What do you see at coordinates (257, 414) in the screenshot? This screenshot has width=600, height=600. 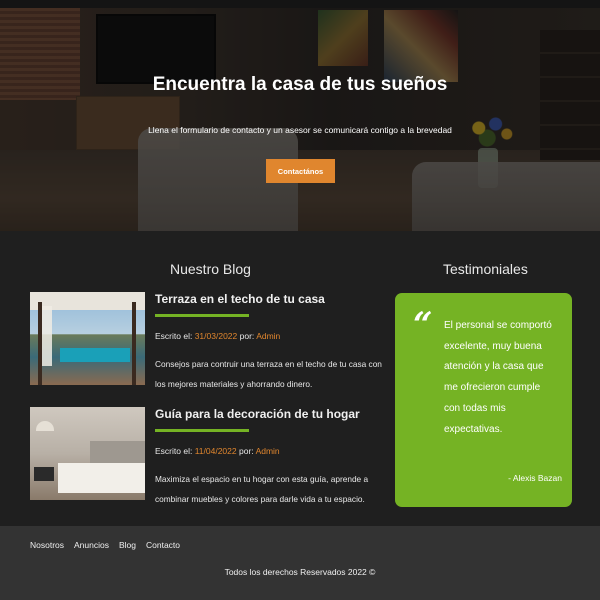 I see `blog-post-title: Guía para la decoración de tu hogar` at bounding box center [257, 414].